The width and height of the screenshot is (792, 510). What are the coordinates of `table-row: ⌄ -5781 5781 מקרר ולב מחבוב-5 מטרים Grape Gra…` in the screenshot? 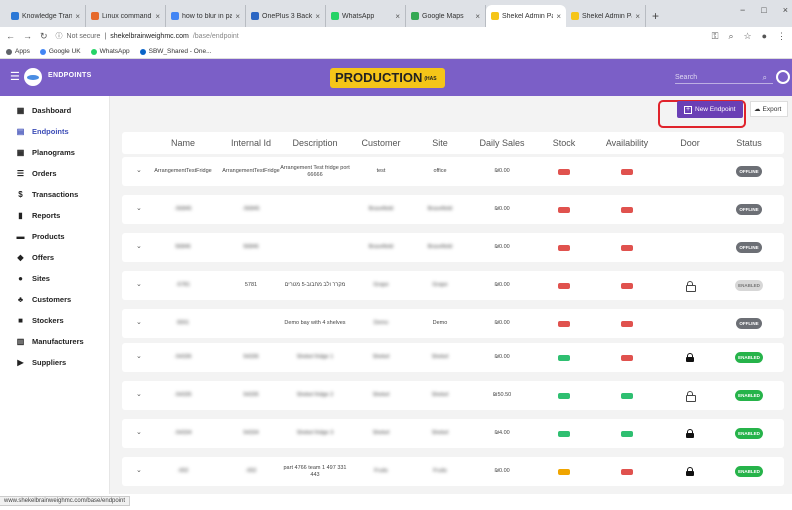 It's located at (453, 285).